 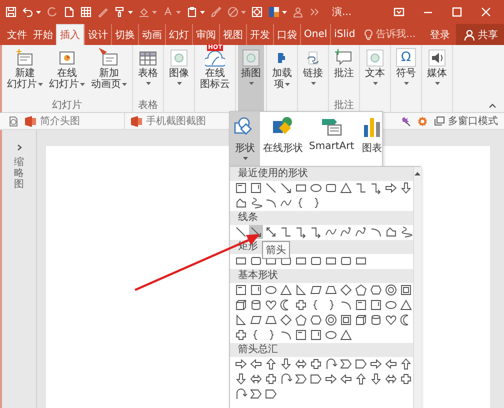 What do you see at coordinates (332, 139) in the screenshot?
I see `menu-item: SmartArt` at bounding box center [332, 139].